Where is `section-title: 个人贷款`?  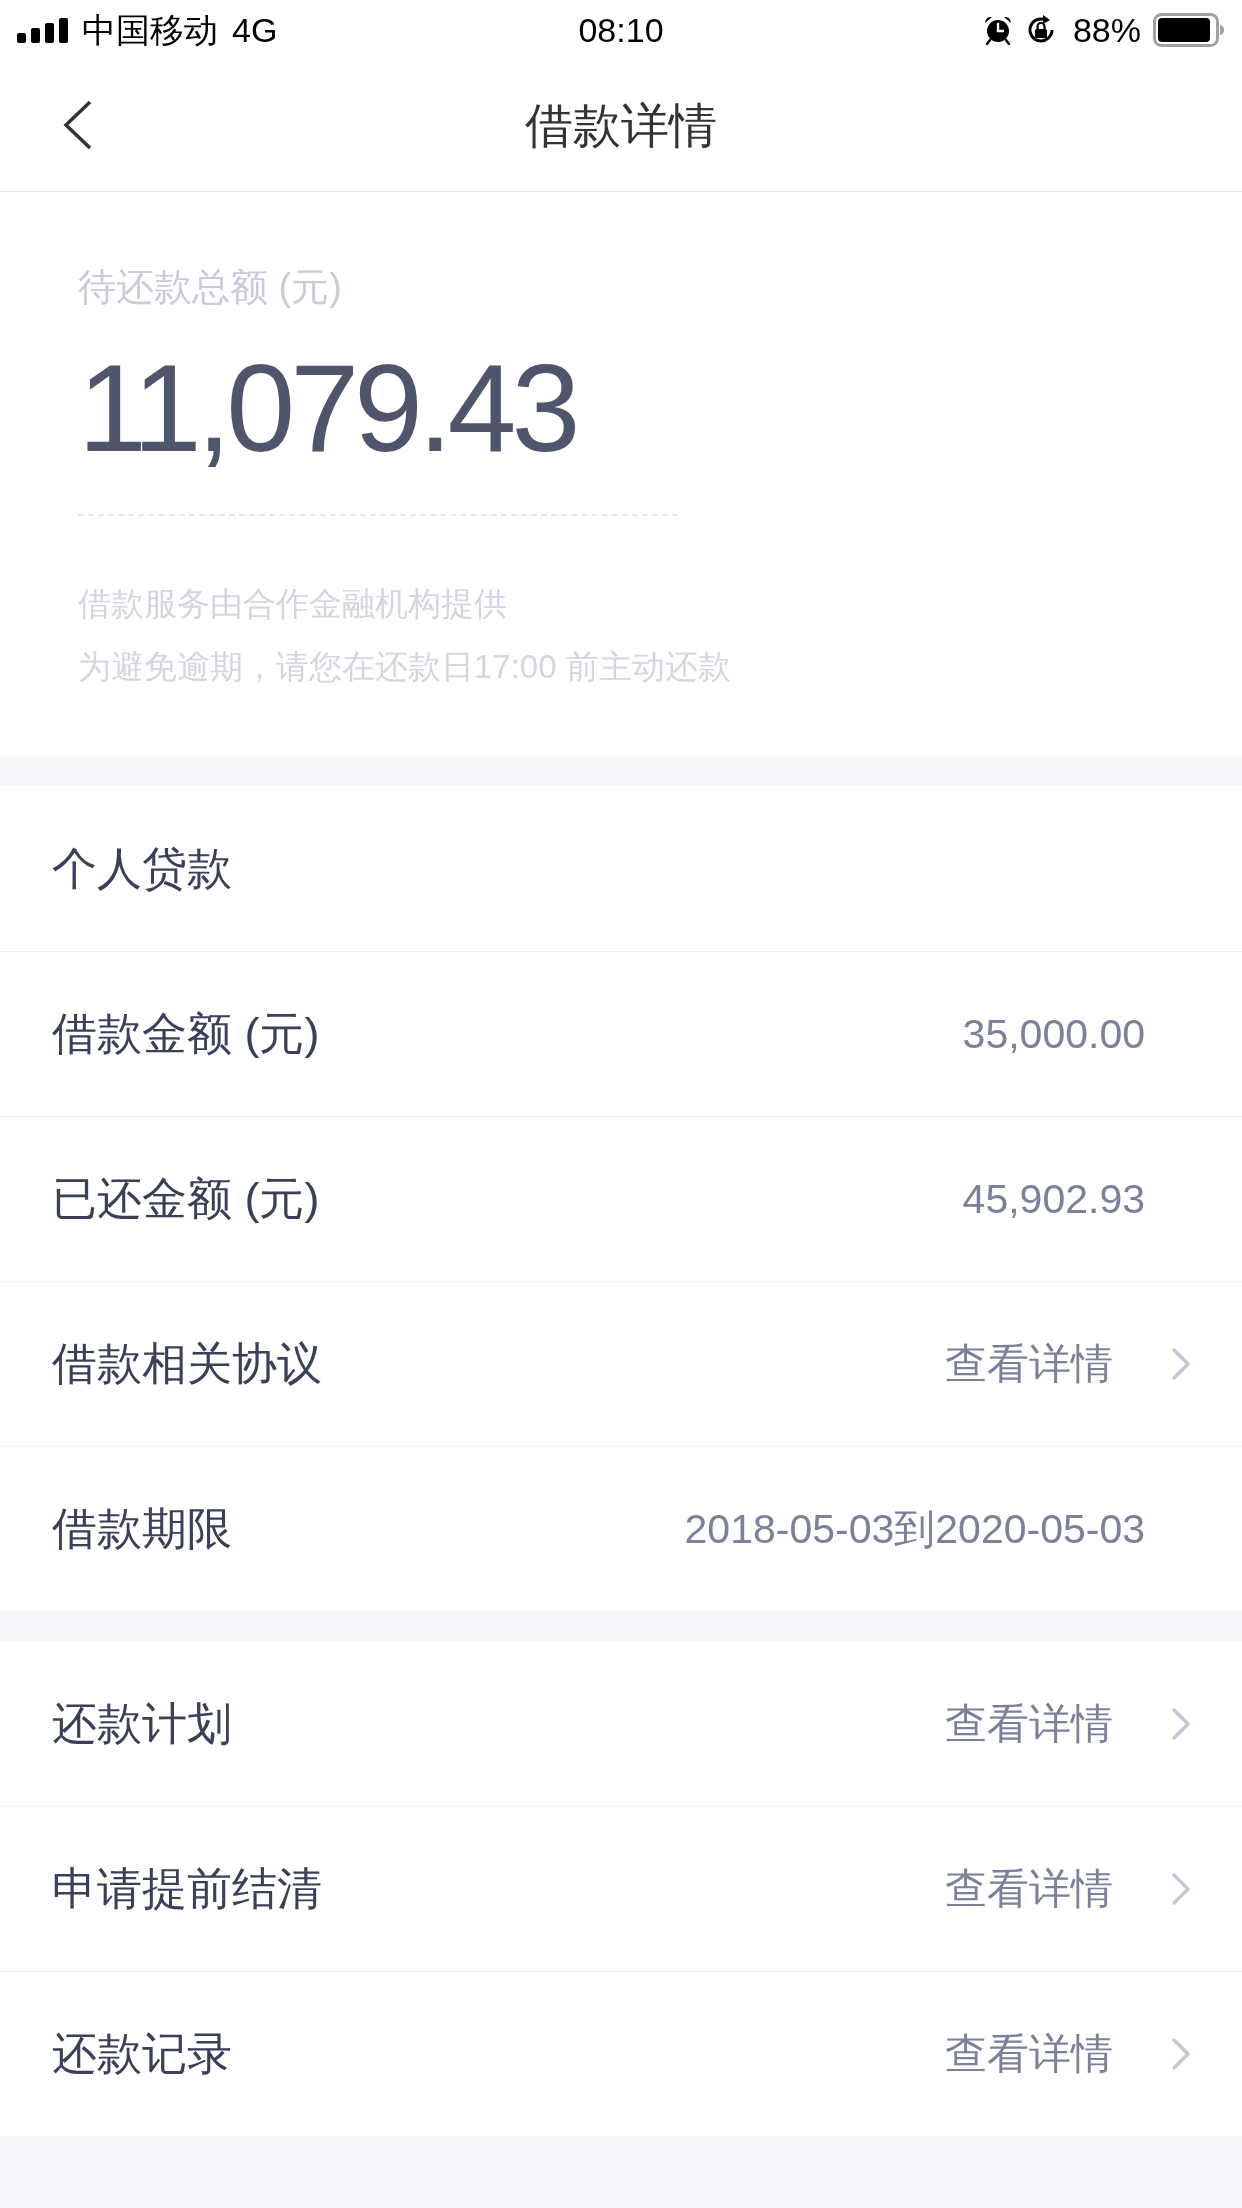 section-title: 个人贷款 is located at coordinates (142, 868).